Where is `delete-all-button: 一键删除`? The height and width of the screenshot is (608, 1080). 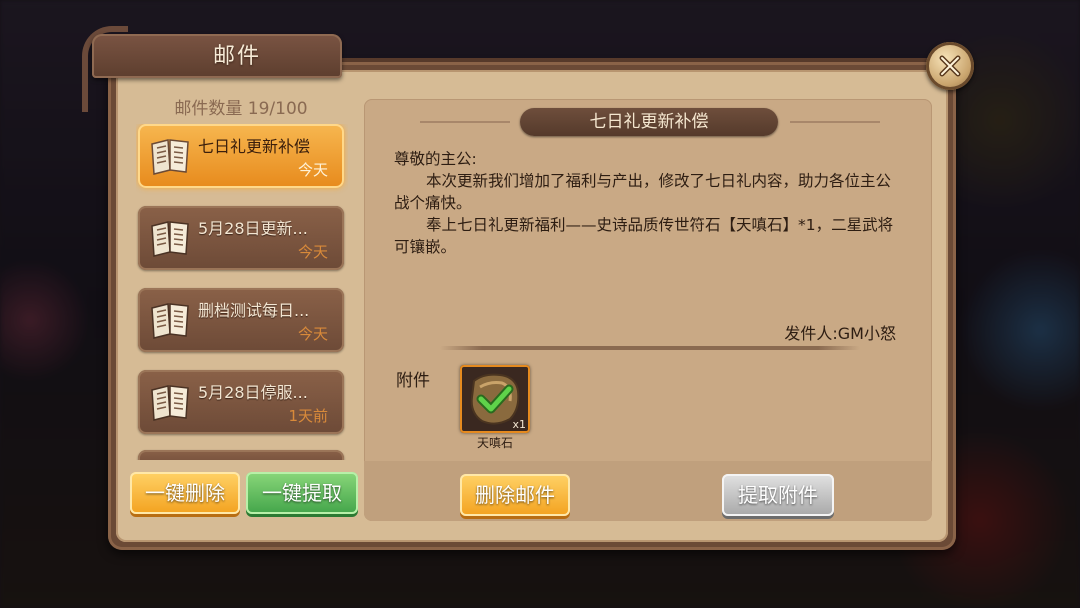 delete-all-button: 一键删除 is located at coordinates (185, 493).